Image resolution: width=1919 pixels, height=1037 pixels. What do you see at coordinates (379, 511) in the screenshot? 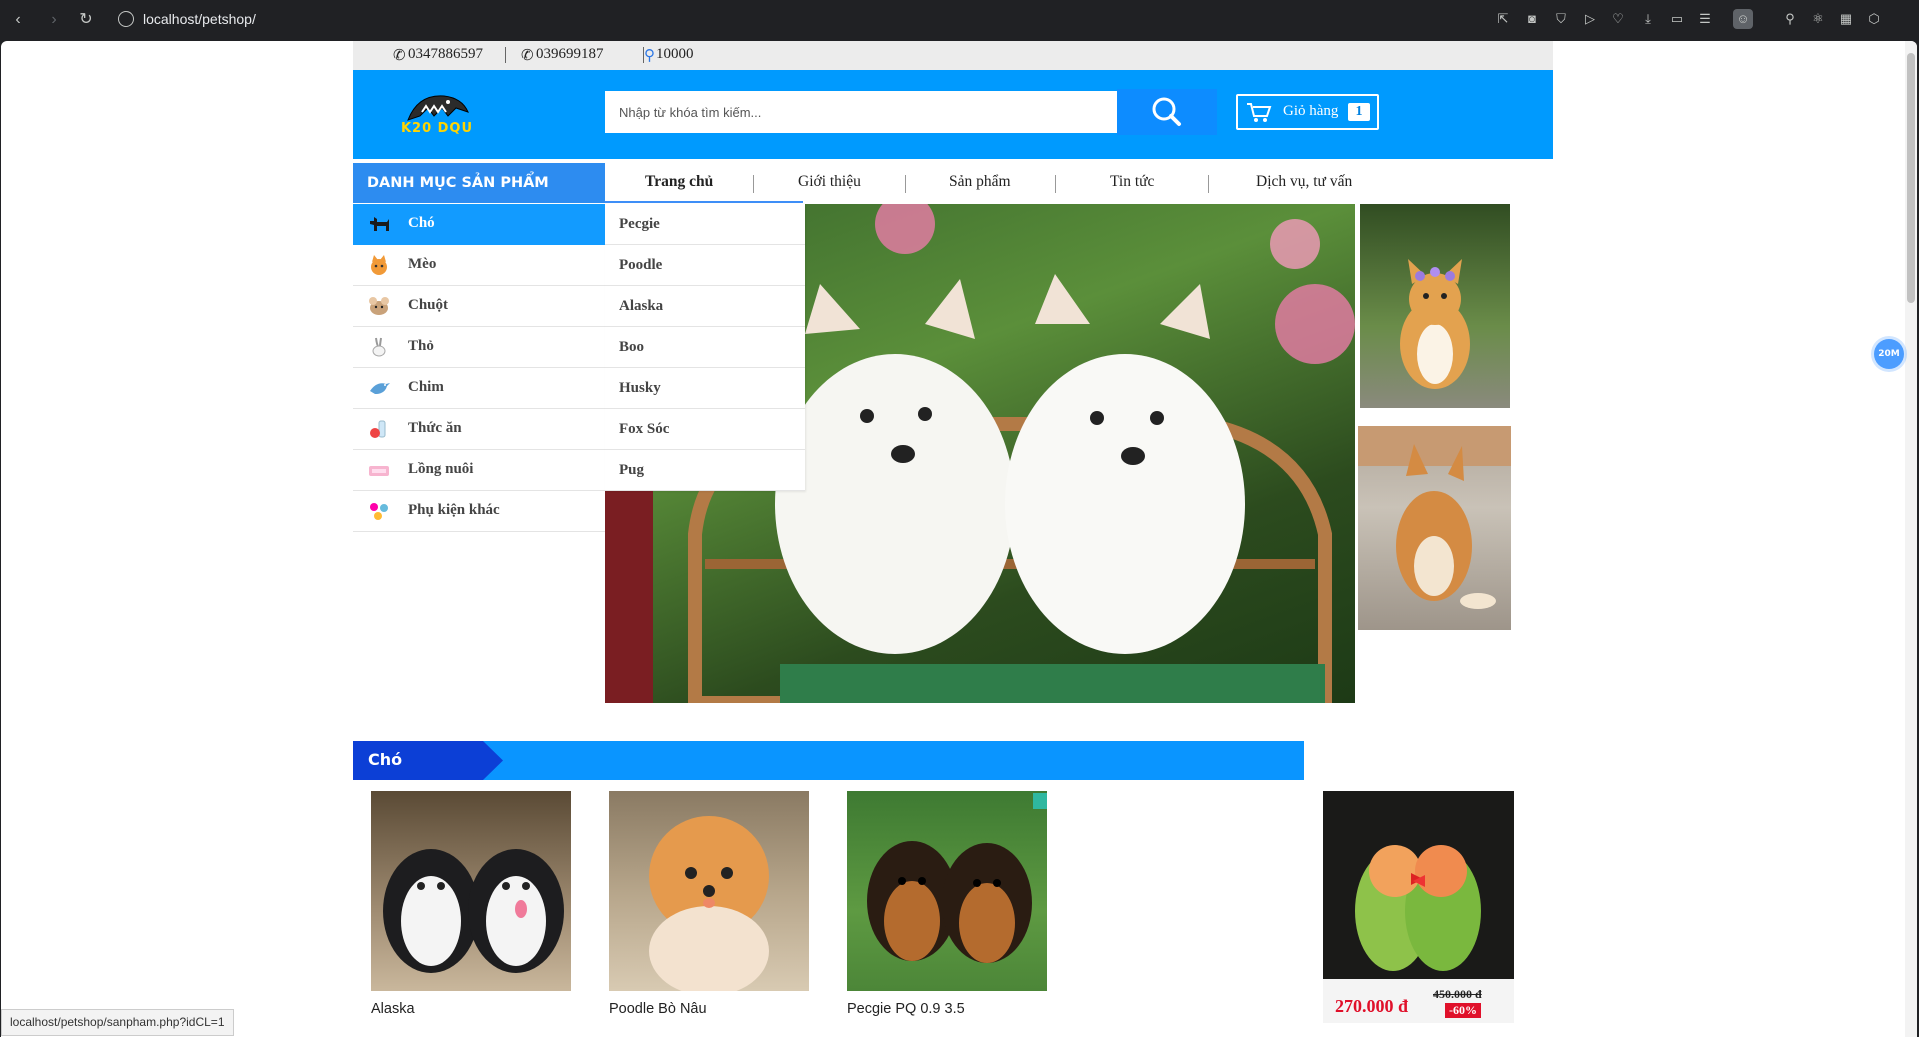
I see `accessories-icon` at bounding box center [379, 511].